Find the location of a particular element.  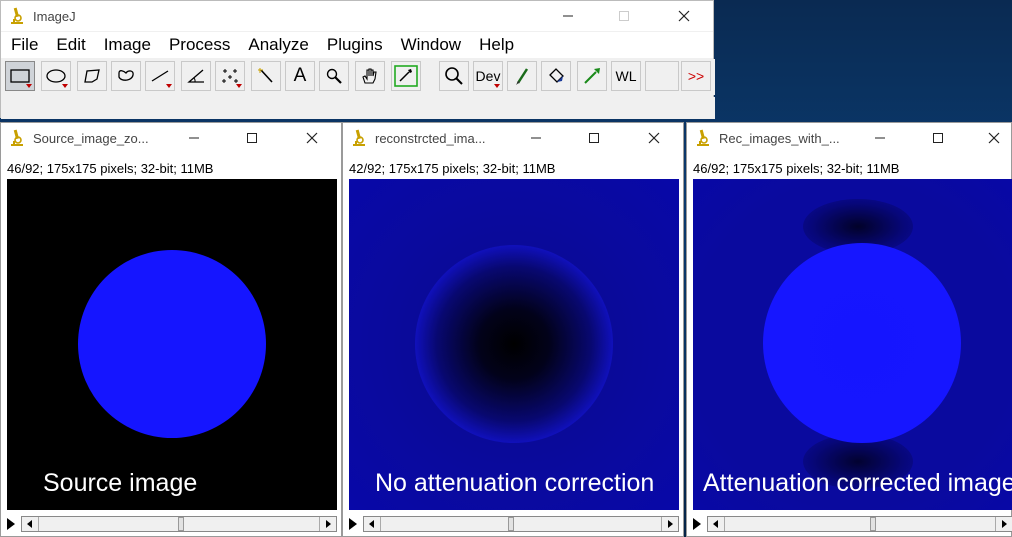

magnifier-icon is located at coordinates (334, 76).